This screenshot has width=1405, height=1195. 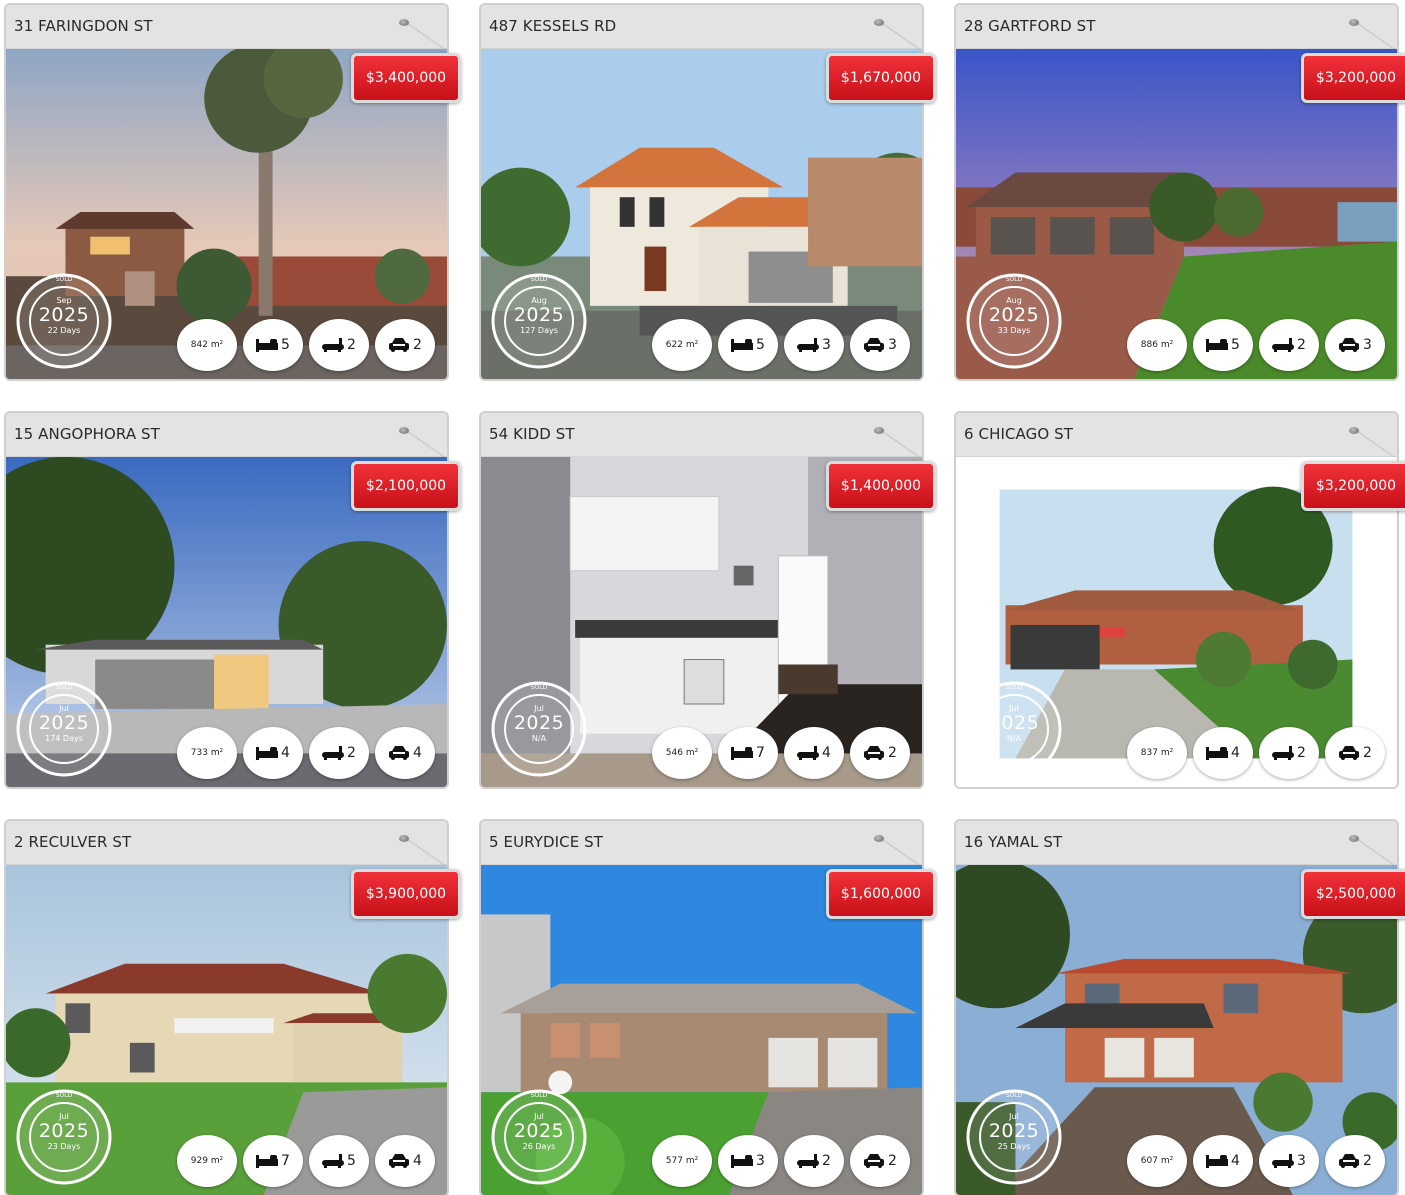 I want to click on land-size: 577 m², so click(x=682, y=1161).